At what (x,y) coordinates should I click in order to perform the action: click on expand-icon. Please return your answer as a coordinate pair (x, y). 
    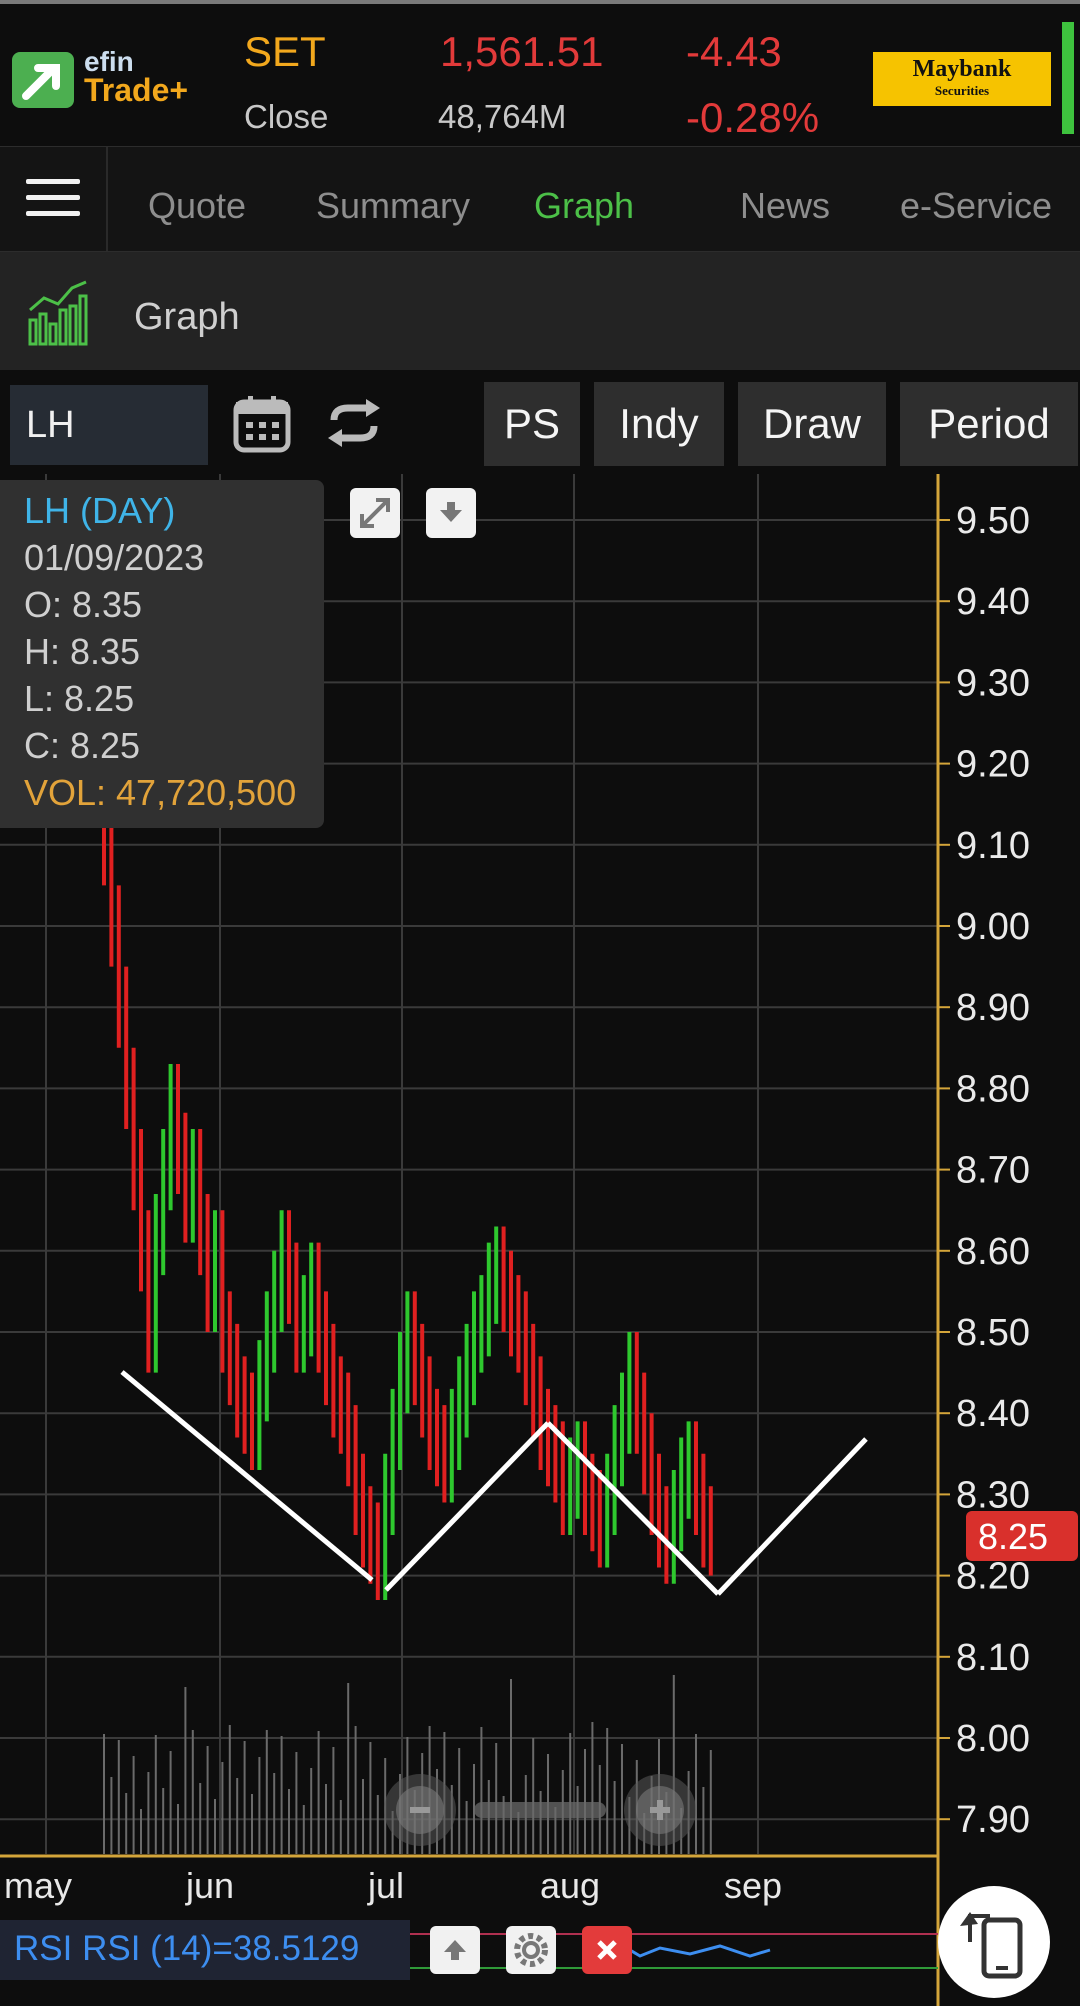
    Looking at the image, I should click on (375, 513).